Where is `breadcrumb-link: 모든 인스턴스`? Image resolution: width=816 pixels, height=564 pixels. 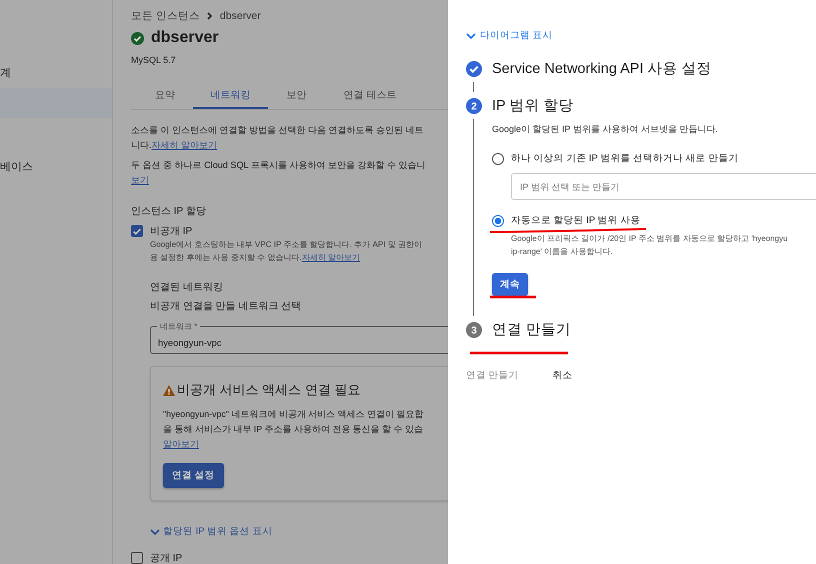
breadcrumb-link: 모든 인스턴스 is located at coordinates (165, 16).